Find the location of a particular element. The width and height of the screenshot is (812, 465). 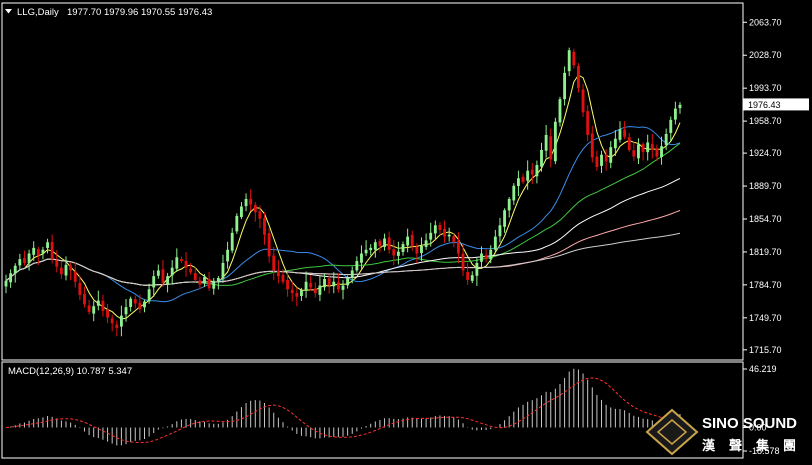

brand-chinese-4: 團 is located at coordinates (789, 445).